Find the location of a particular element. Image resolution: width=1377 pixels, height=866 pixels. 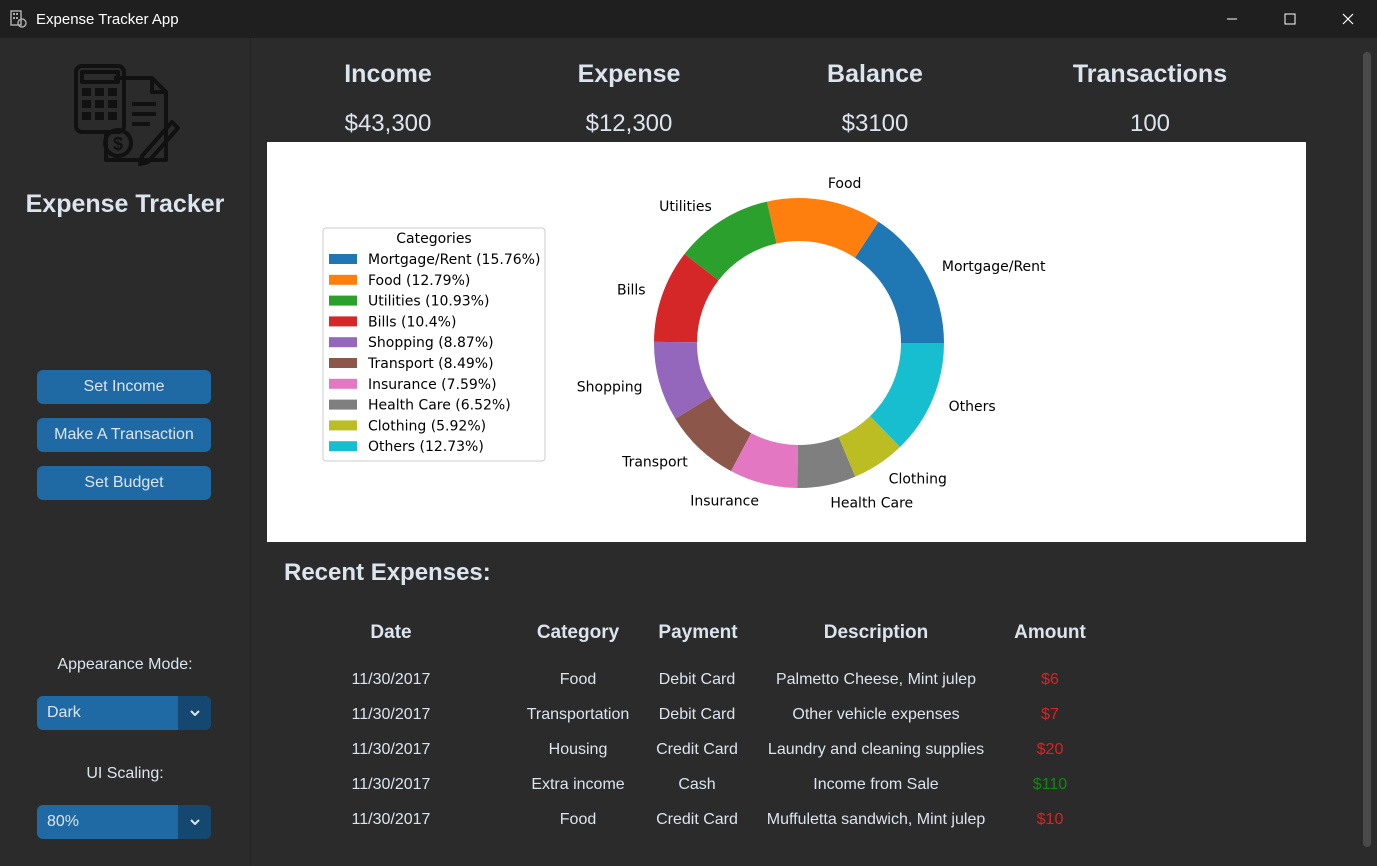

legend-title: Categories is located at coordinates (433, 239).